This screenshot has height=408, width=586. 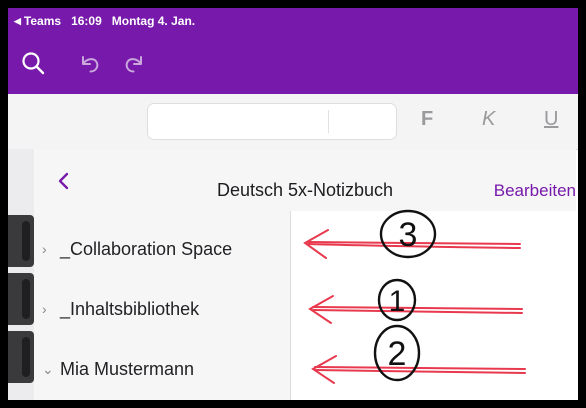 What do you see at coordinates (42, 21) in the screenshot?
I see `back-app-label: Teams` at bounding box center [42, 21].